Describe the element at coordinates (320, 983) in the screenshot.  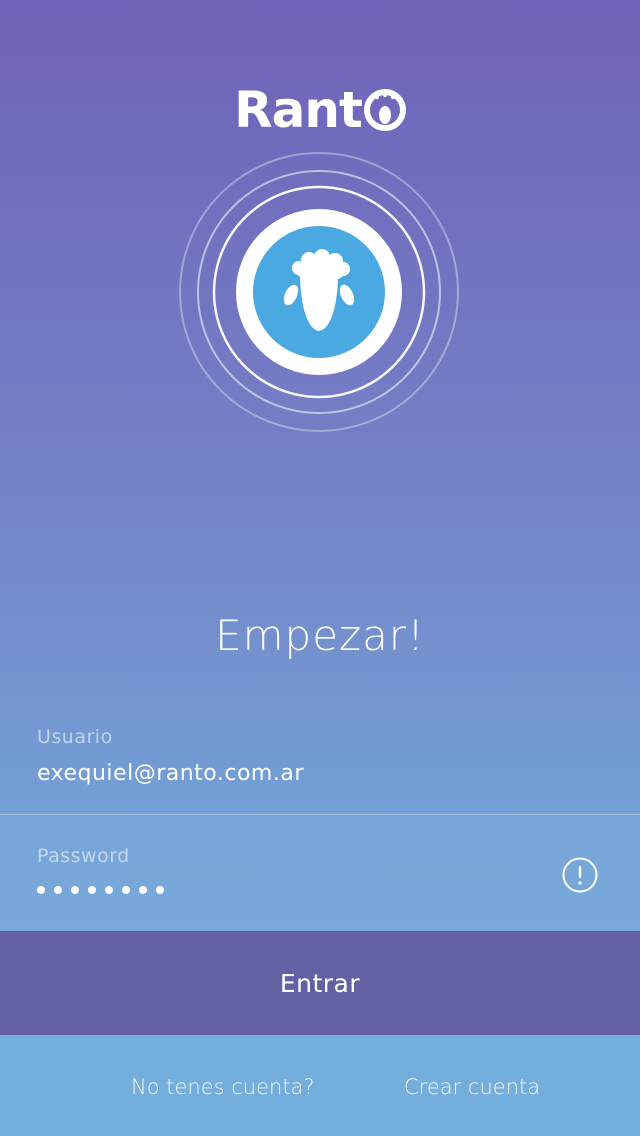
I see `login-button: Entrar` at that location.